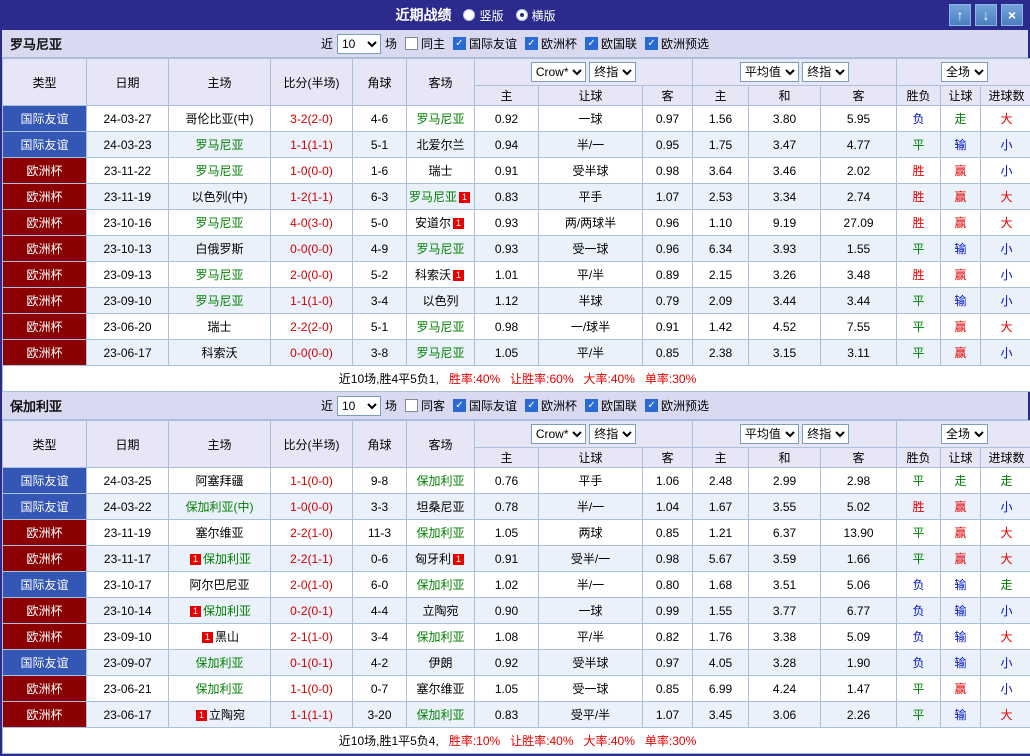 The image size is (1030, 756). Describe the element at coordinates (668, 119) in the screenshot. I see `handicap-odds: 0.97` at that location.